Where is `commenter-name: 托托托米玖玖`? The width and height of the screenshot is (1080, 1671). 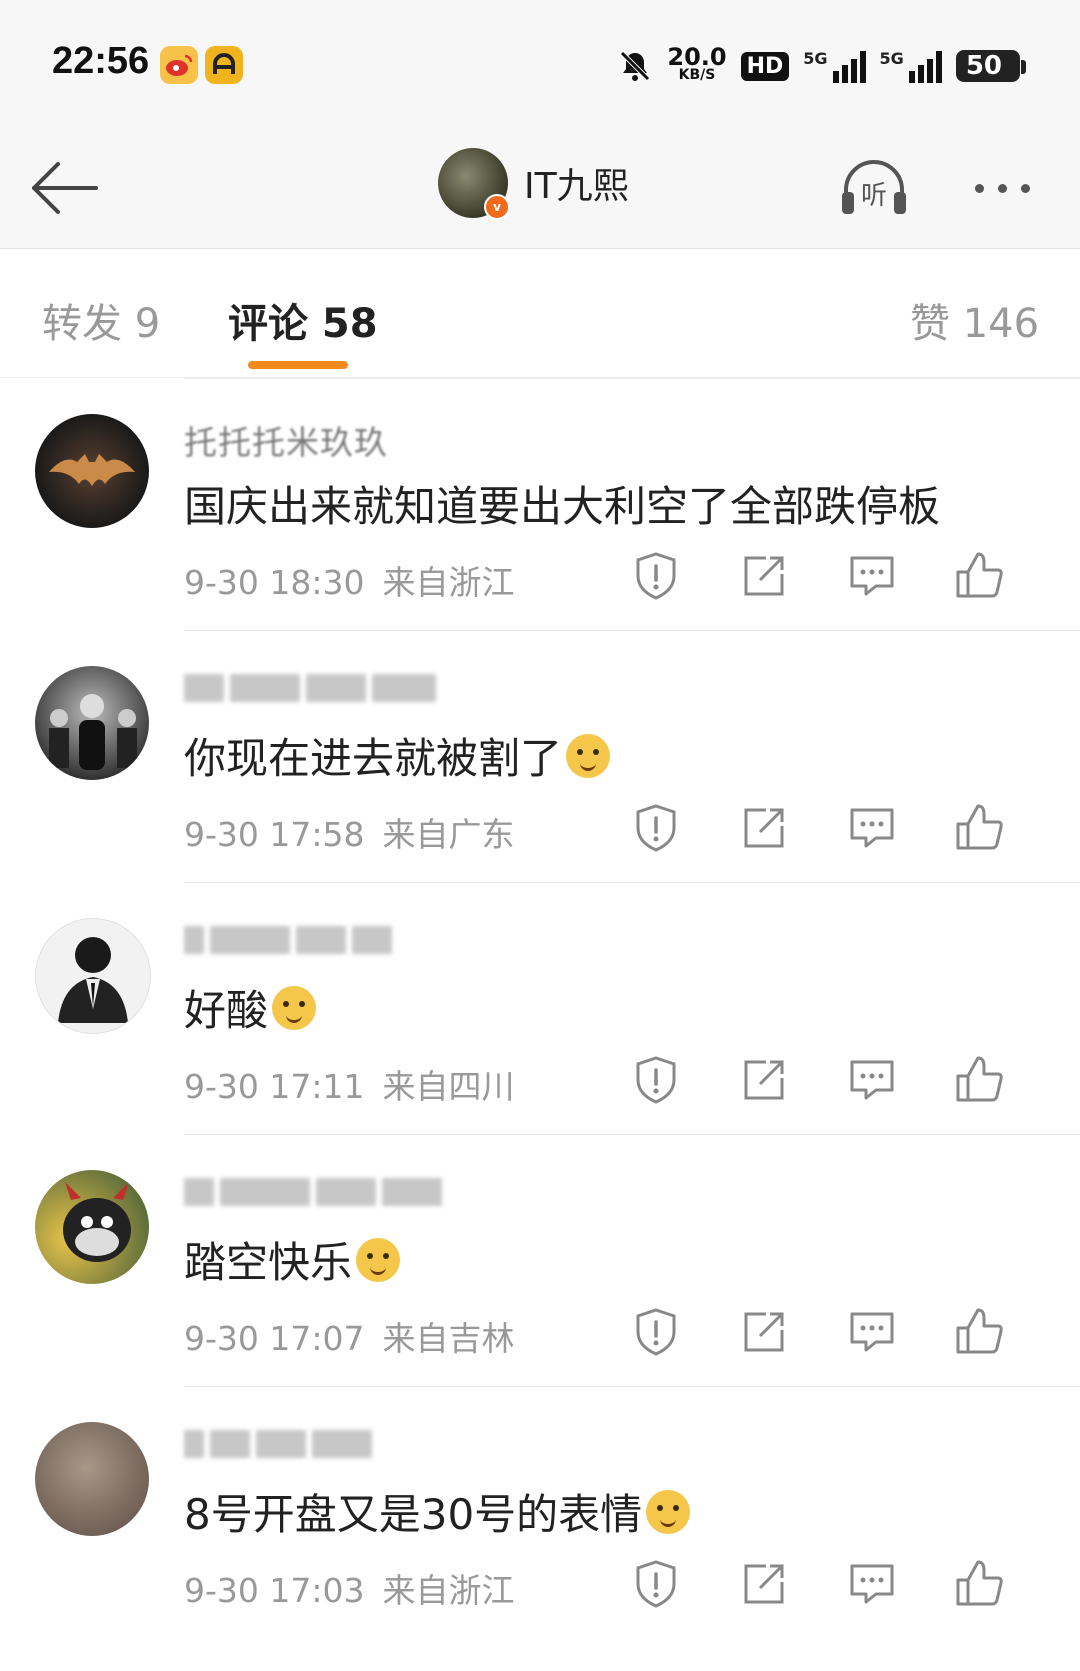
commenter-name: 托托托米玖玖 is located at coordinates (286, 440).